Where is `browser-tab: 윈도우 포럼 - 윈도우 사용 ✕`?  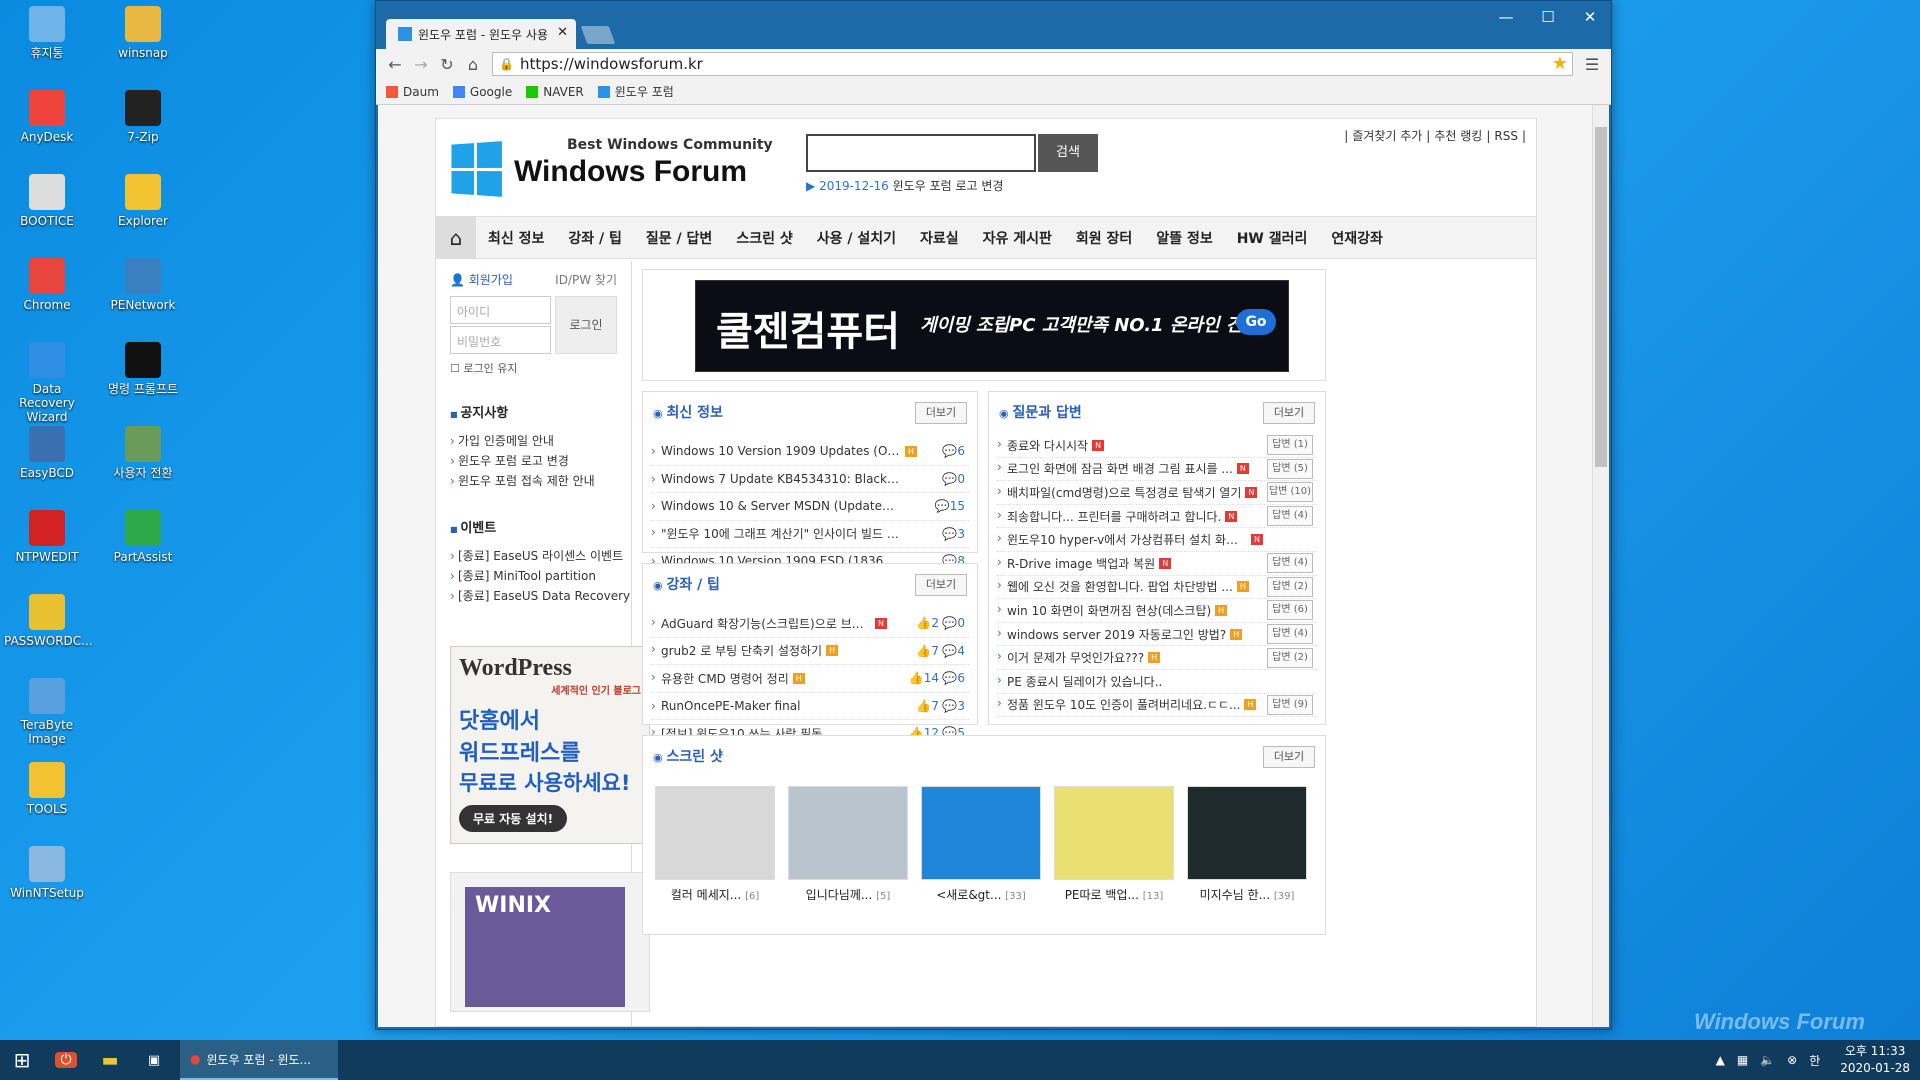 browser-tab: 윈도우 포럼 - 윈도우 사용 ✕ is located at coordinates (481, 34).